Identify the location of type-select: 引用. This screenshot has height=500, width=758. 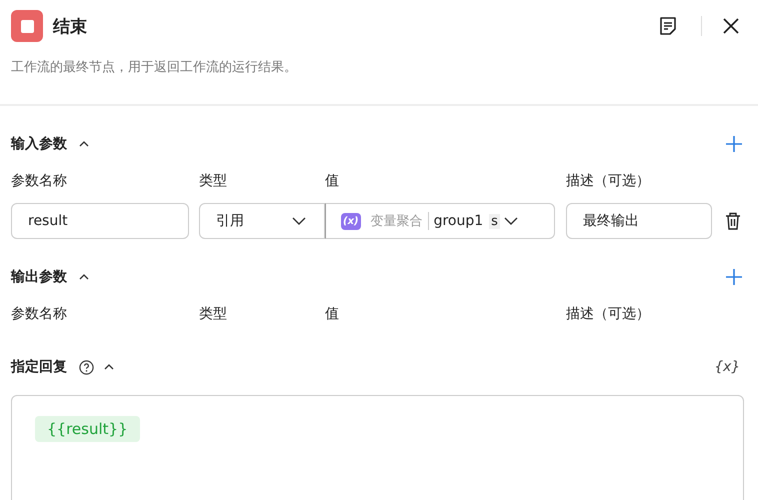
(262, 221).